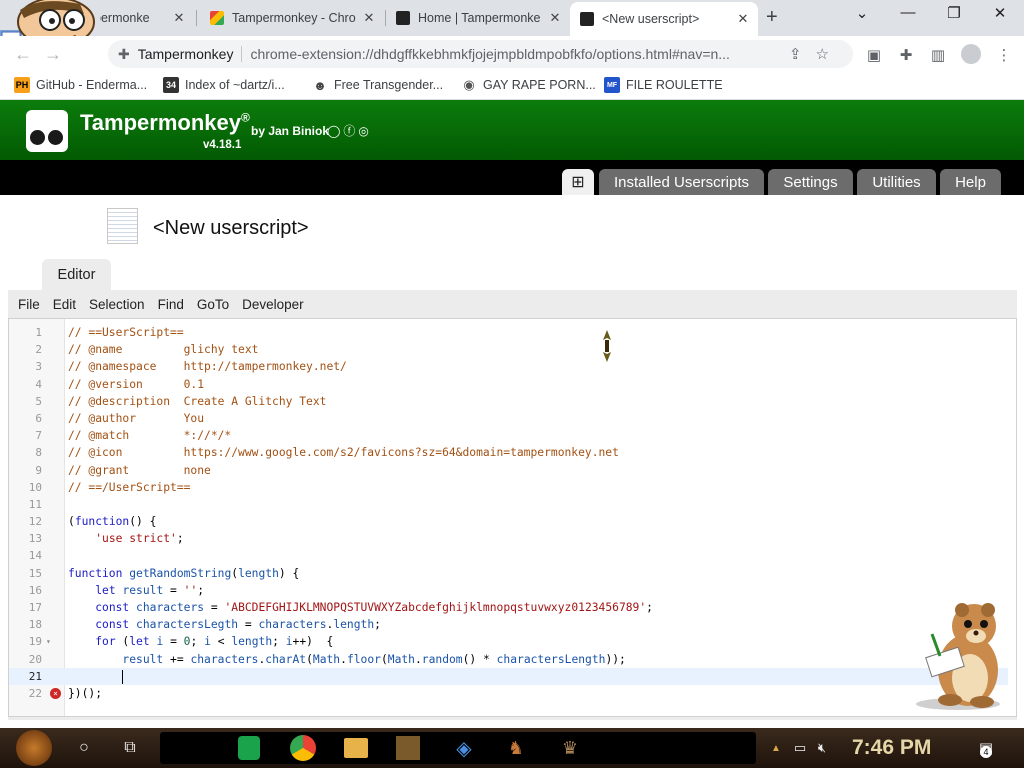 The height and width of the screenshot is (768, 1024). Describe the element at coordinates (772, 17) in the screenshot. I see `new-tab-button: +` at that location.